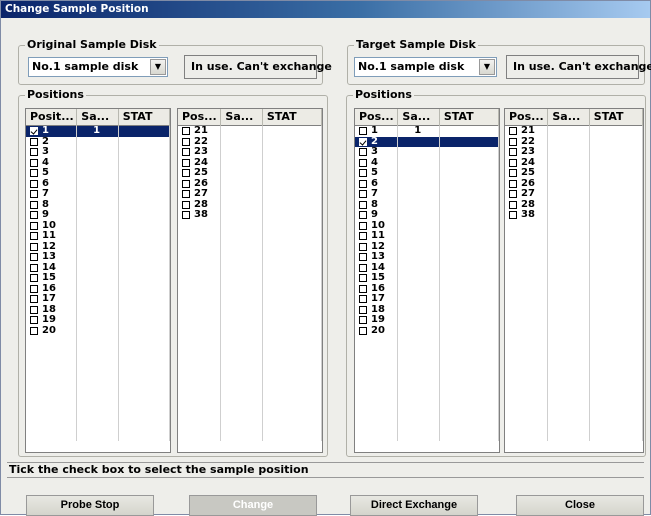 The width and height of the screenshot is (651, 516). What do you see at coordinates (574, 152) in the screenshot?
I see `table-row: 23` at bounding box center [574, 152].